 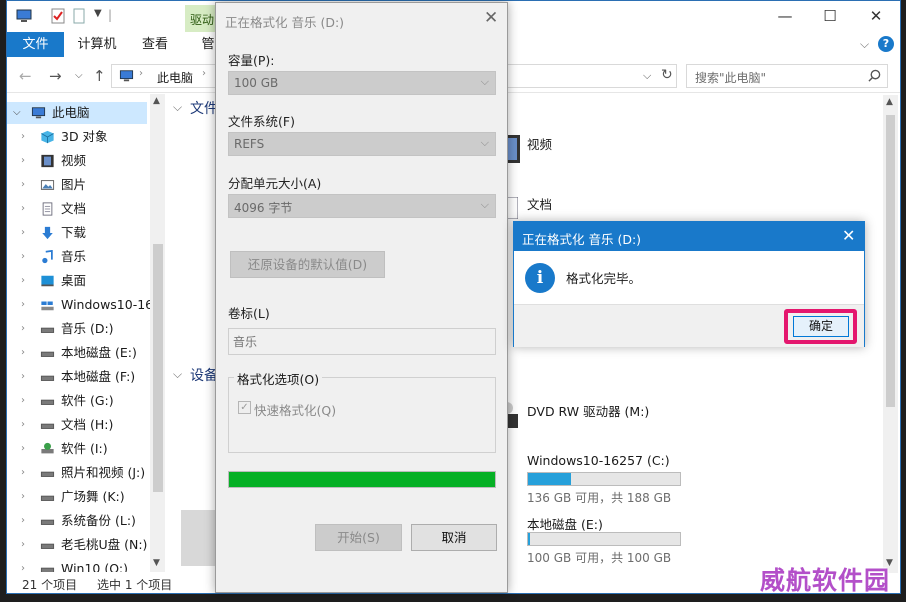 I want to click on search-placeholder: 搜索"此电脑", so click(x=731, y=78).